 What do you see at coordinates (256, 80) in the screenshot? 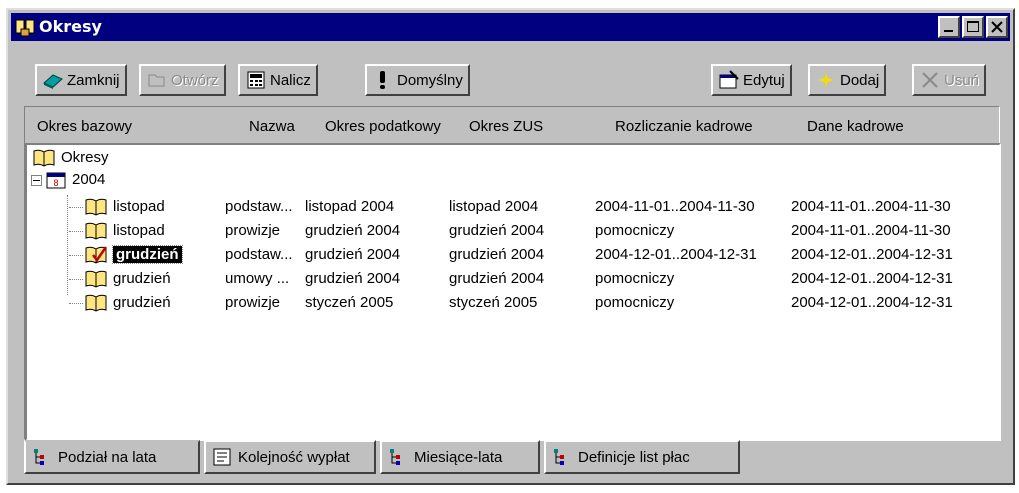
I see `calculator-icon` at bounding box center [256, 80].